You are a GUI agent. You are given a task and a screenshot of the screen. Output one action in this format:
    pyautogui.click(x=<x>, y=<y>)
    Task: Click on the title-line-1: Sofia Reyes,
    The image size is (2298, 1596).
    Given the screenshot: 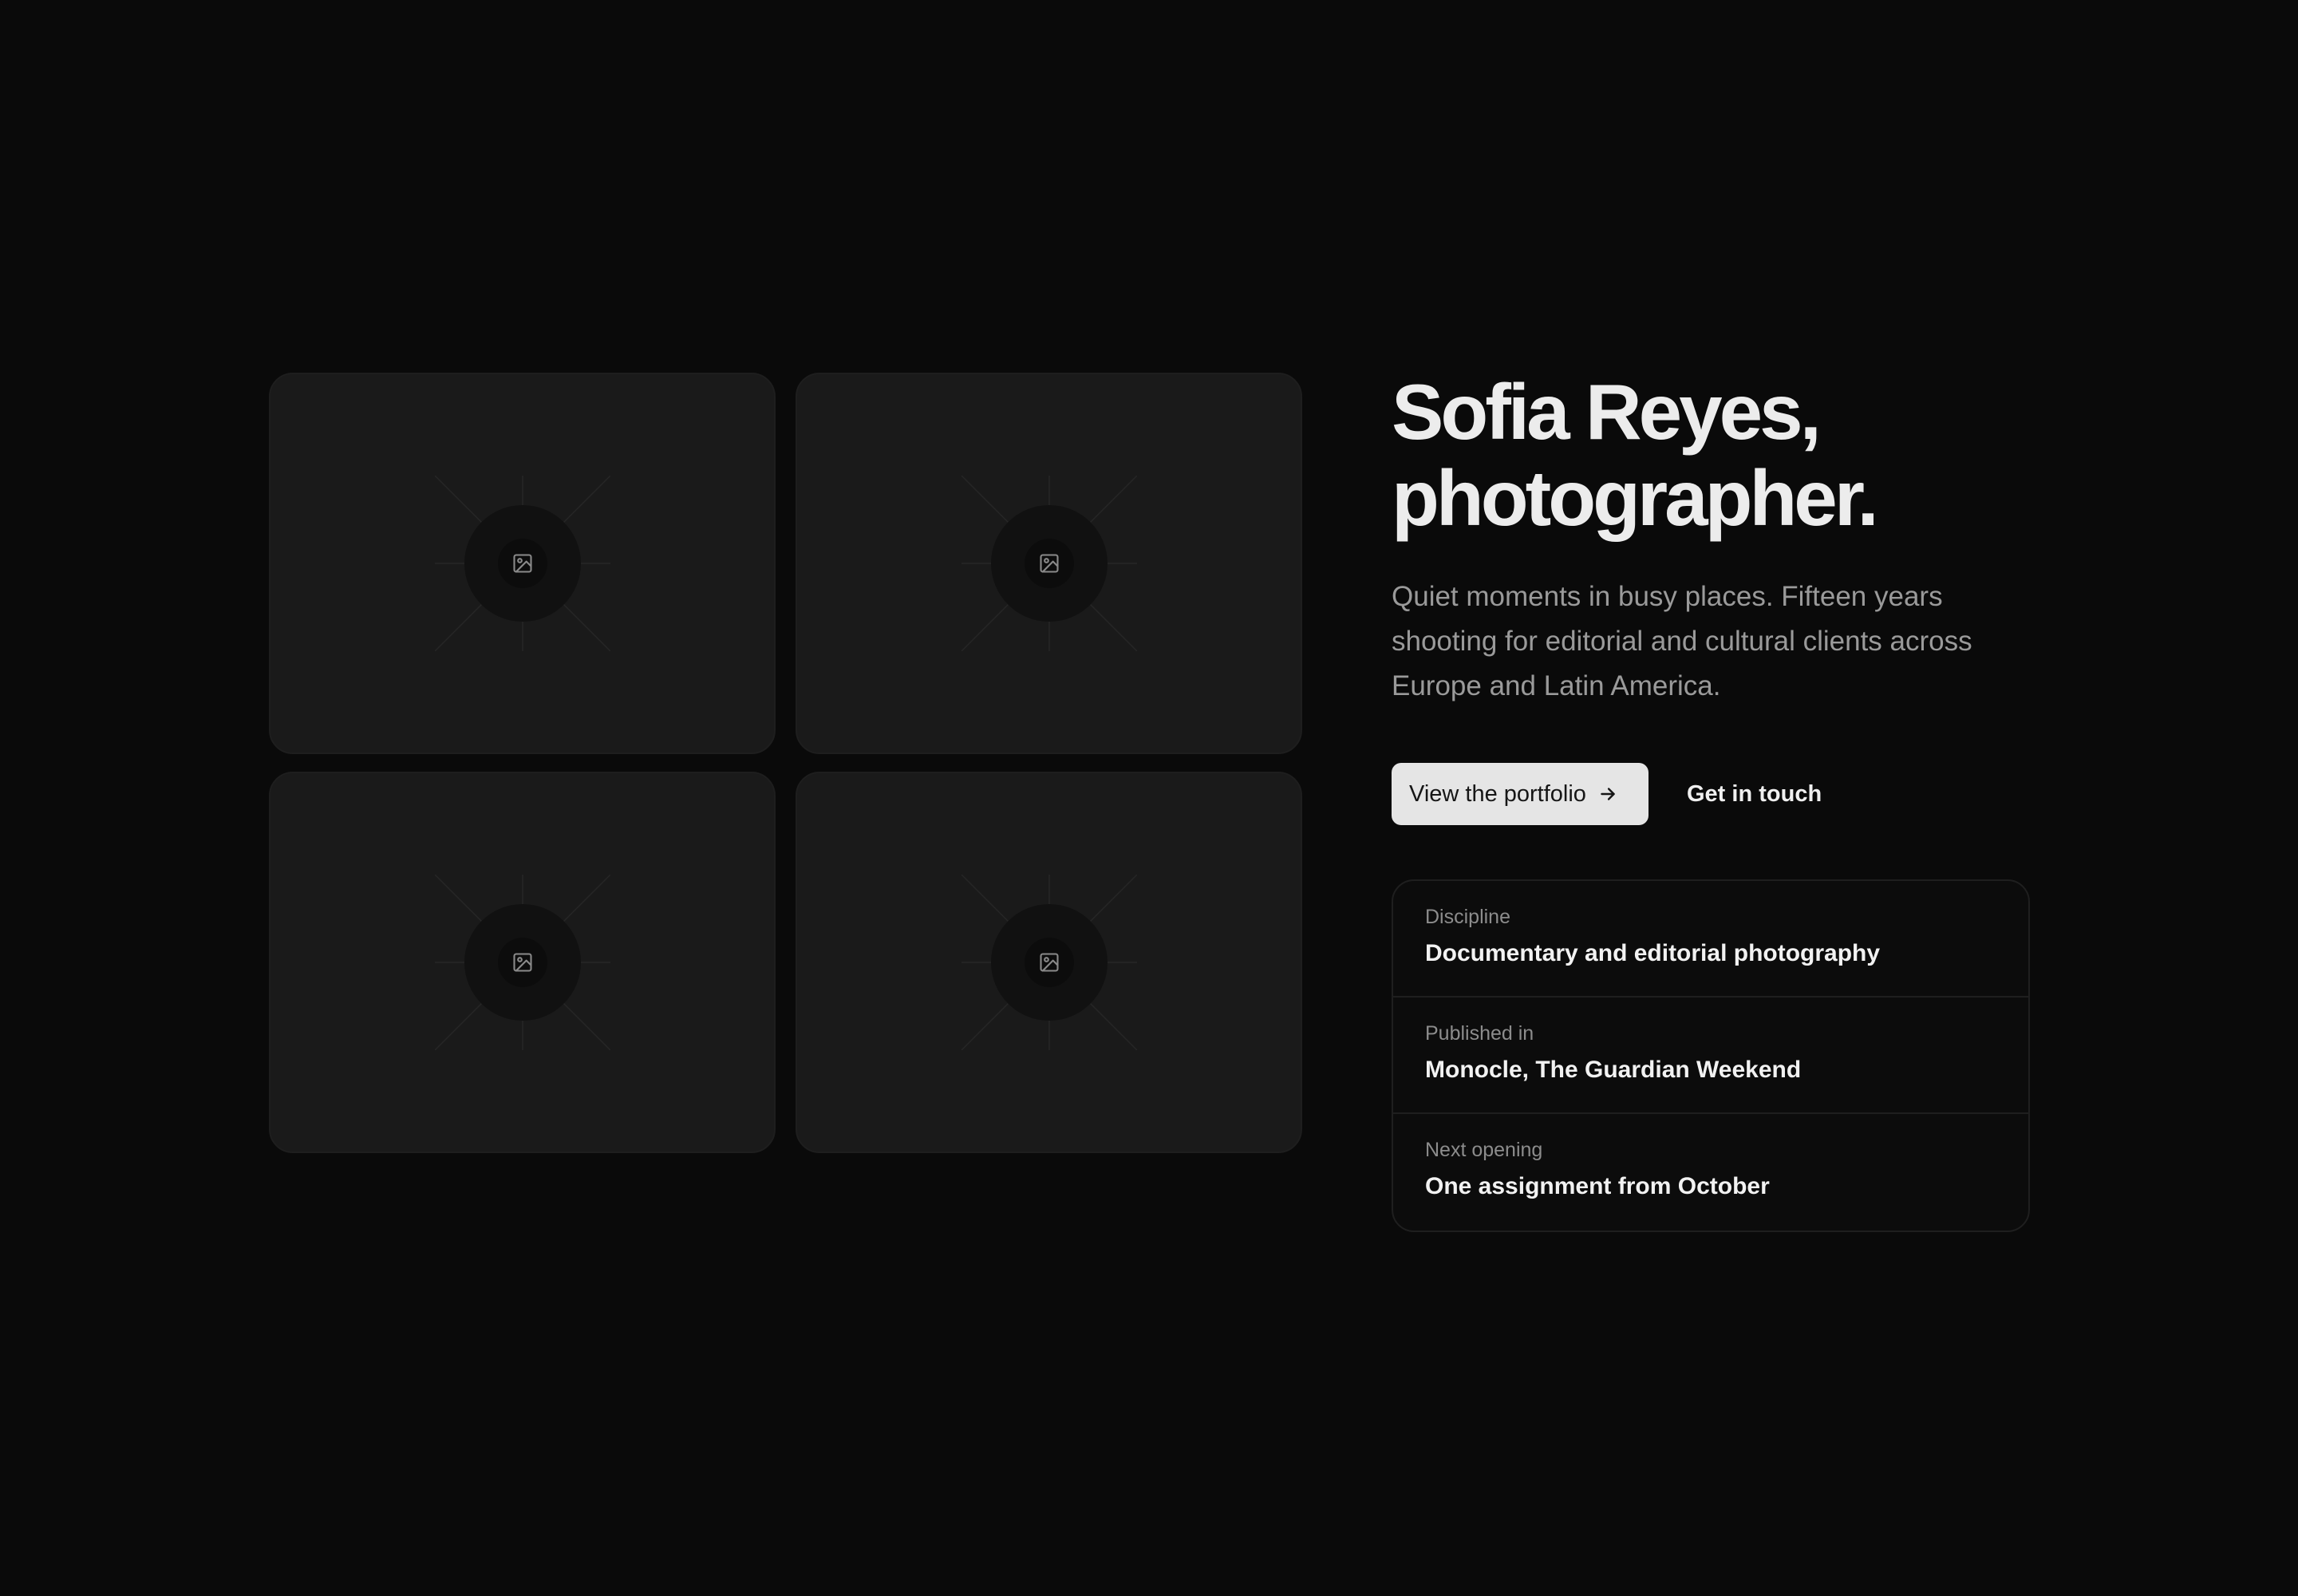 What is the action you would take?
    pyautogui.click(x=1607, y=412)
    